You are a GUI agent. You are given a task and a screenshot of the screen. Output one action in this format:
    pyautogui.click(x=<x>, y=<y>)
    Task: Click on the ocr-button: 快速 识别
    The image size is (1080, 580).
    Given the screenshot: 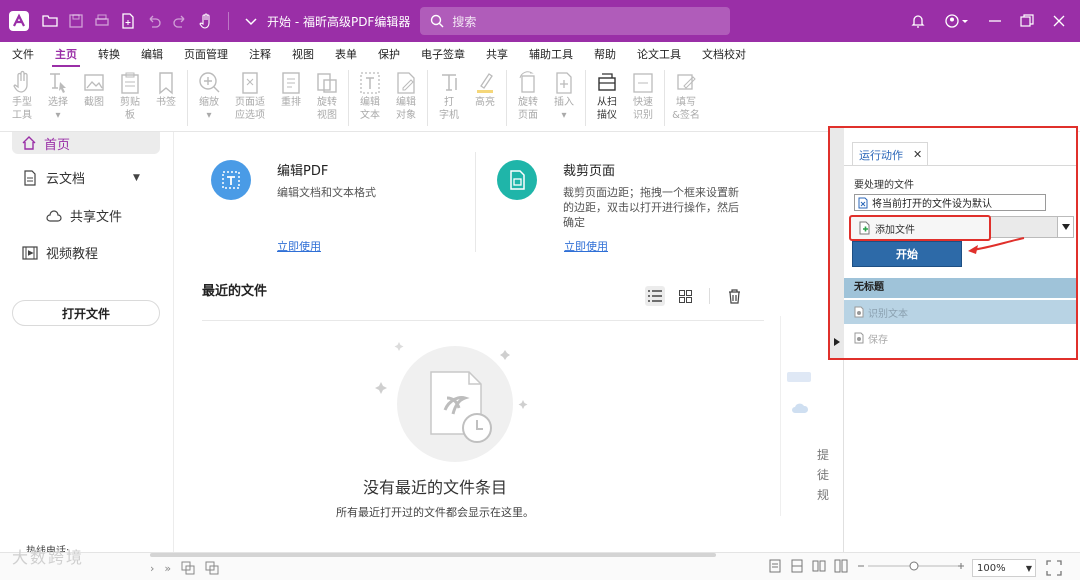 What is the action you would take?
    pyautogui.click(x=643, y=96)
    